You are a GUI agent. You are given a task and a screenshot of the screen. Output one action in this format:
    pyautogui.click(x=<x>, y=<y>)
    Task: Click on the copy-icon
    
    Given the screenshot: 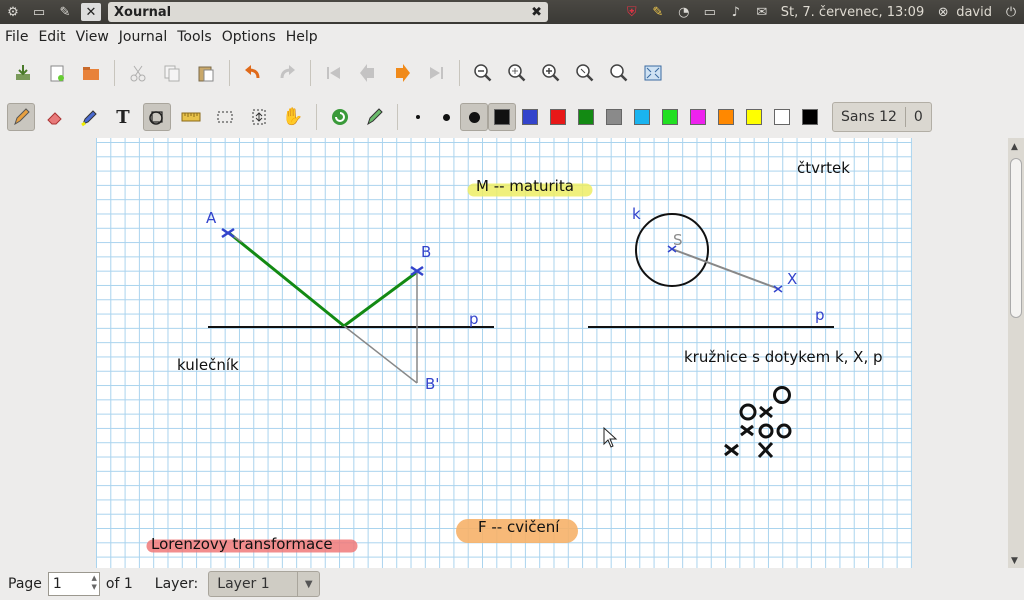 What is the action you would take?
    pyautogui.click(x=172, y=73)
    